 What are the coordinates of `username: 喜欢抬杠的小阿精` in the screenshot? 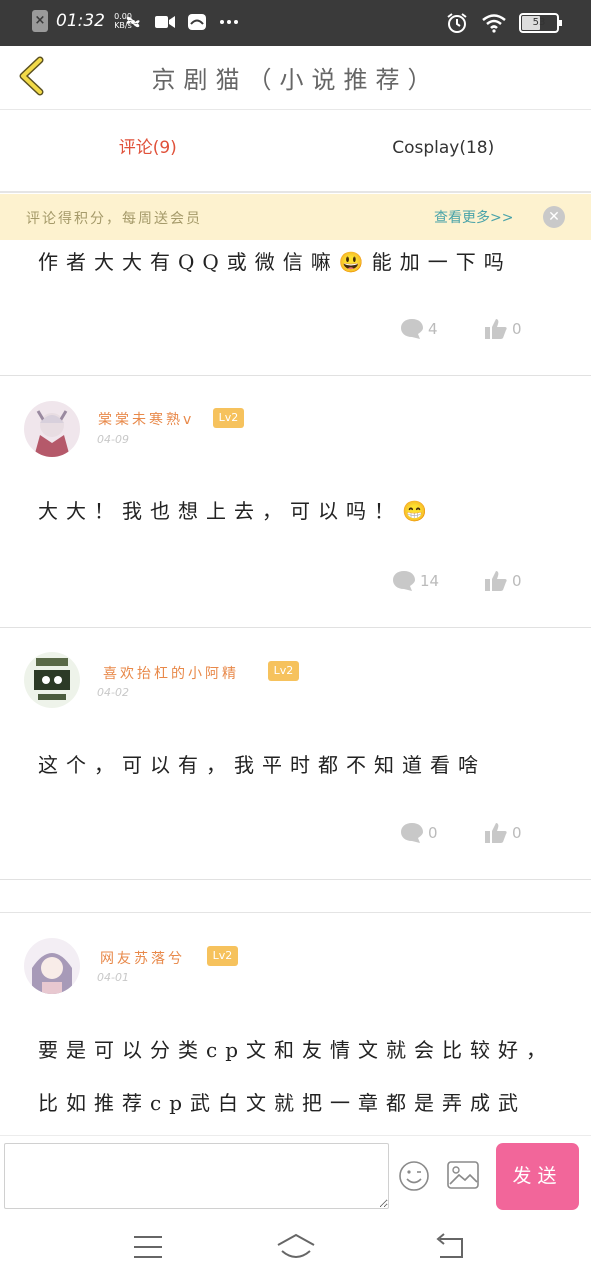 It's located at (171, 673).